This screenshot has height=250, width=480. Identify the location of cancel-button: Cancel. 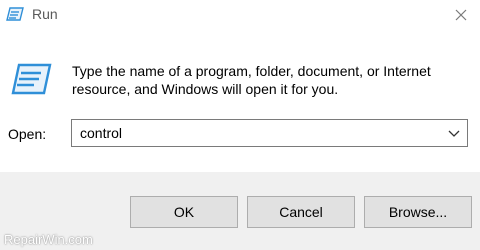
(301, 212).